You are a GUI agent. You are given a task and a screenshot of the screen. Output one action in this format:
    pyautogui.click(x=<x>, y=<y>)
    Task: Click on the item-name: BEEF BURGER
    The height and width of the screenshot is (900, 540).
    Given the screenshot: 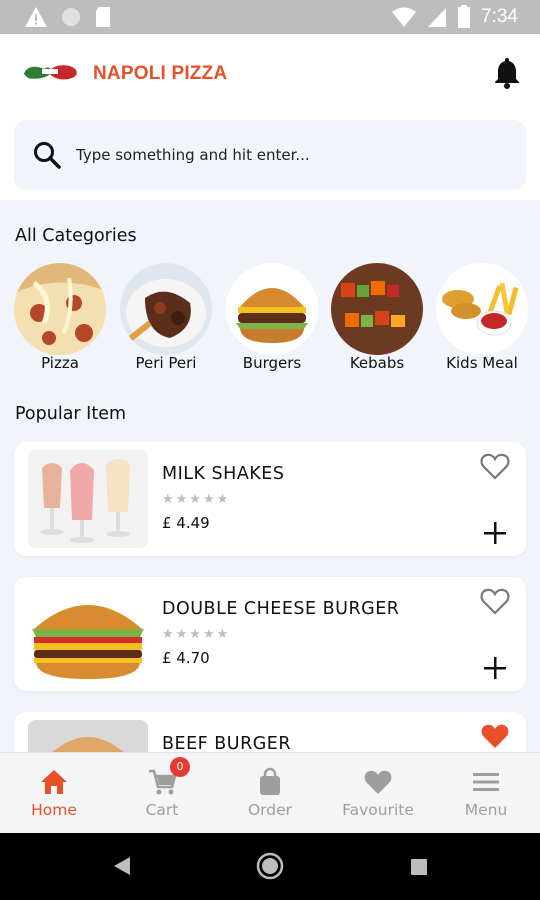 What is the action you would take?
    pyautogui.click(x=226, y=744)
    